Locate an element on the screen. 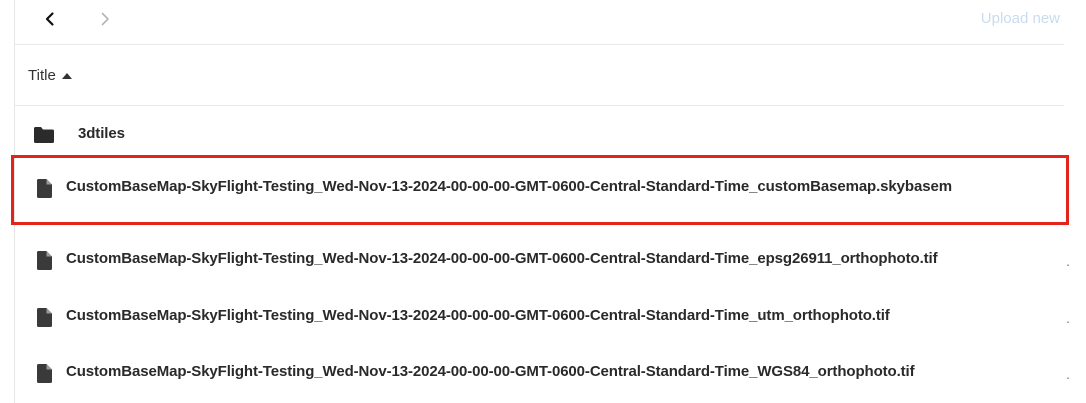  toolbar: Upload new is located at coordinates (539, 21).